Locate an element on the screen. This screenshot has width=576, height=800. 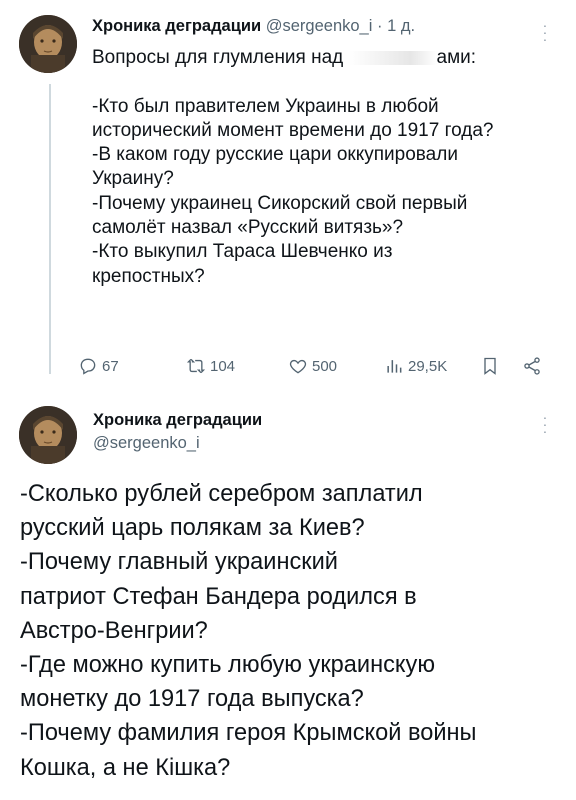
repost-button: 104 is located at coordinates (210, 366).